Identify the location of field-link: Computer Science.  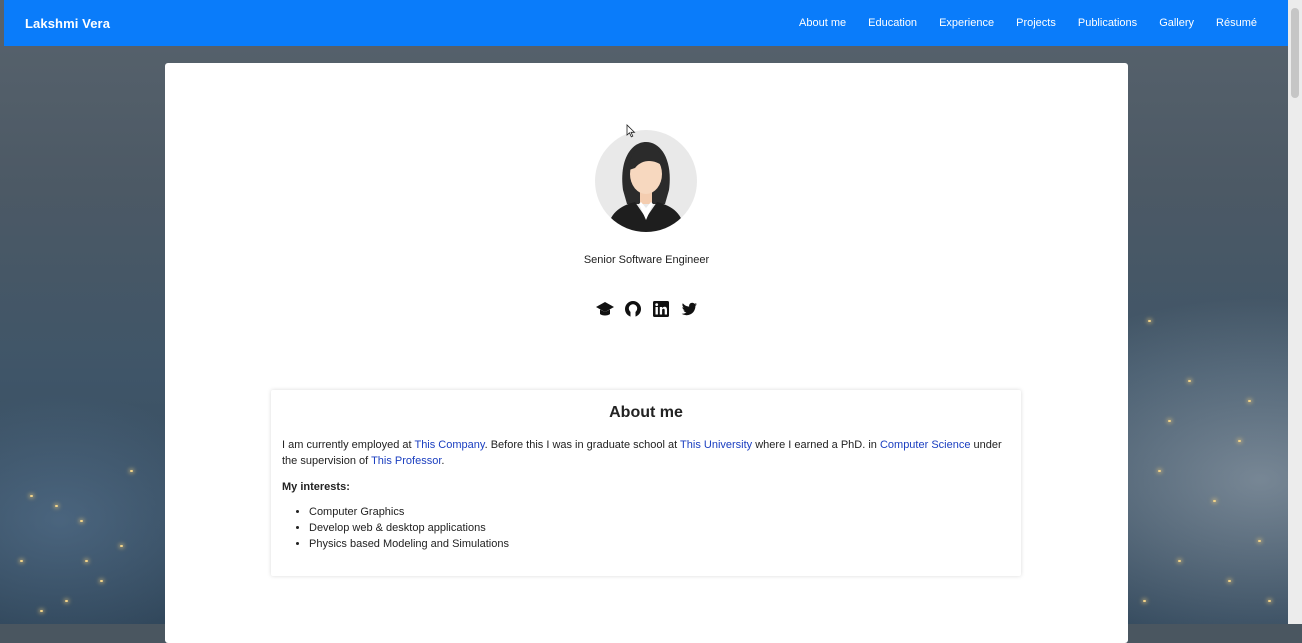
(925, 445).